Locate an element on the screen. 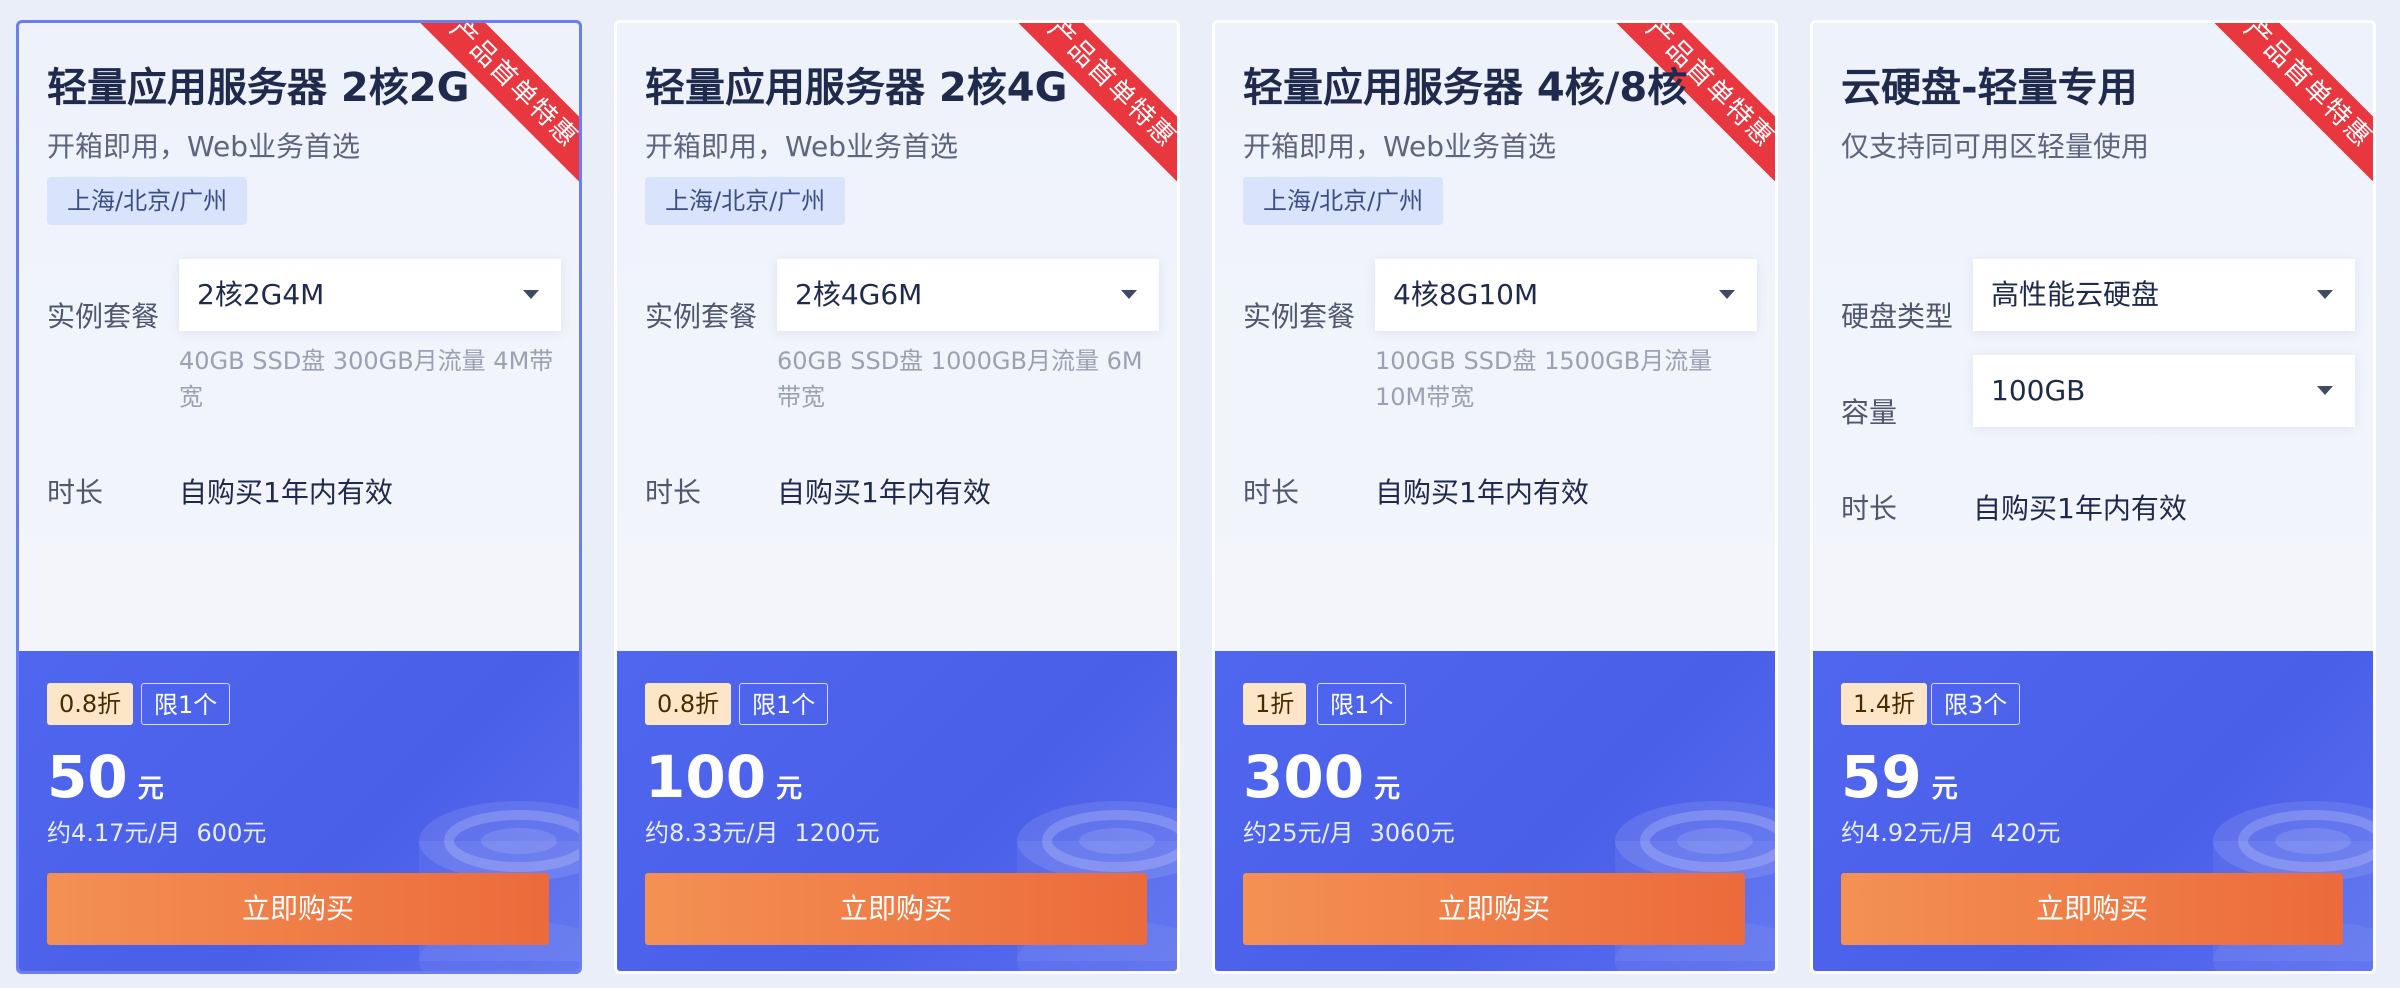 This screenshot has height=988, width=2400. price: 50 元 is located at coordinates (105, 777).